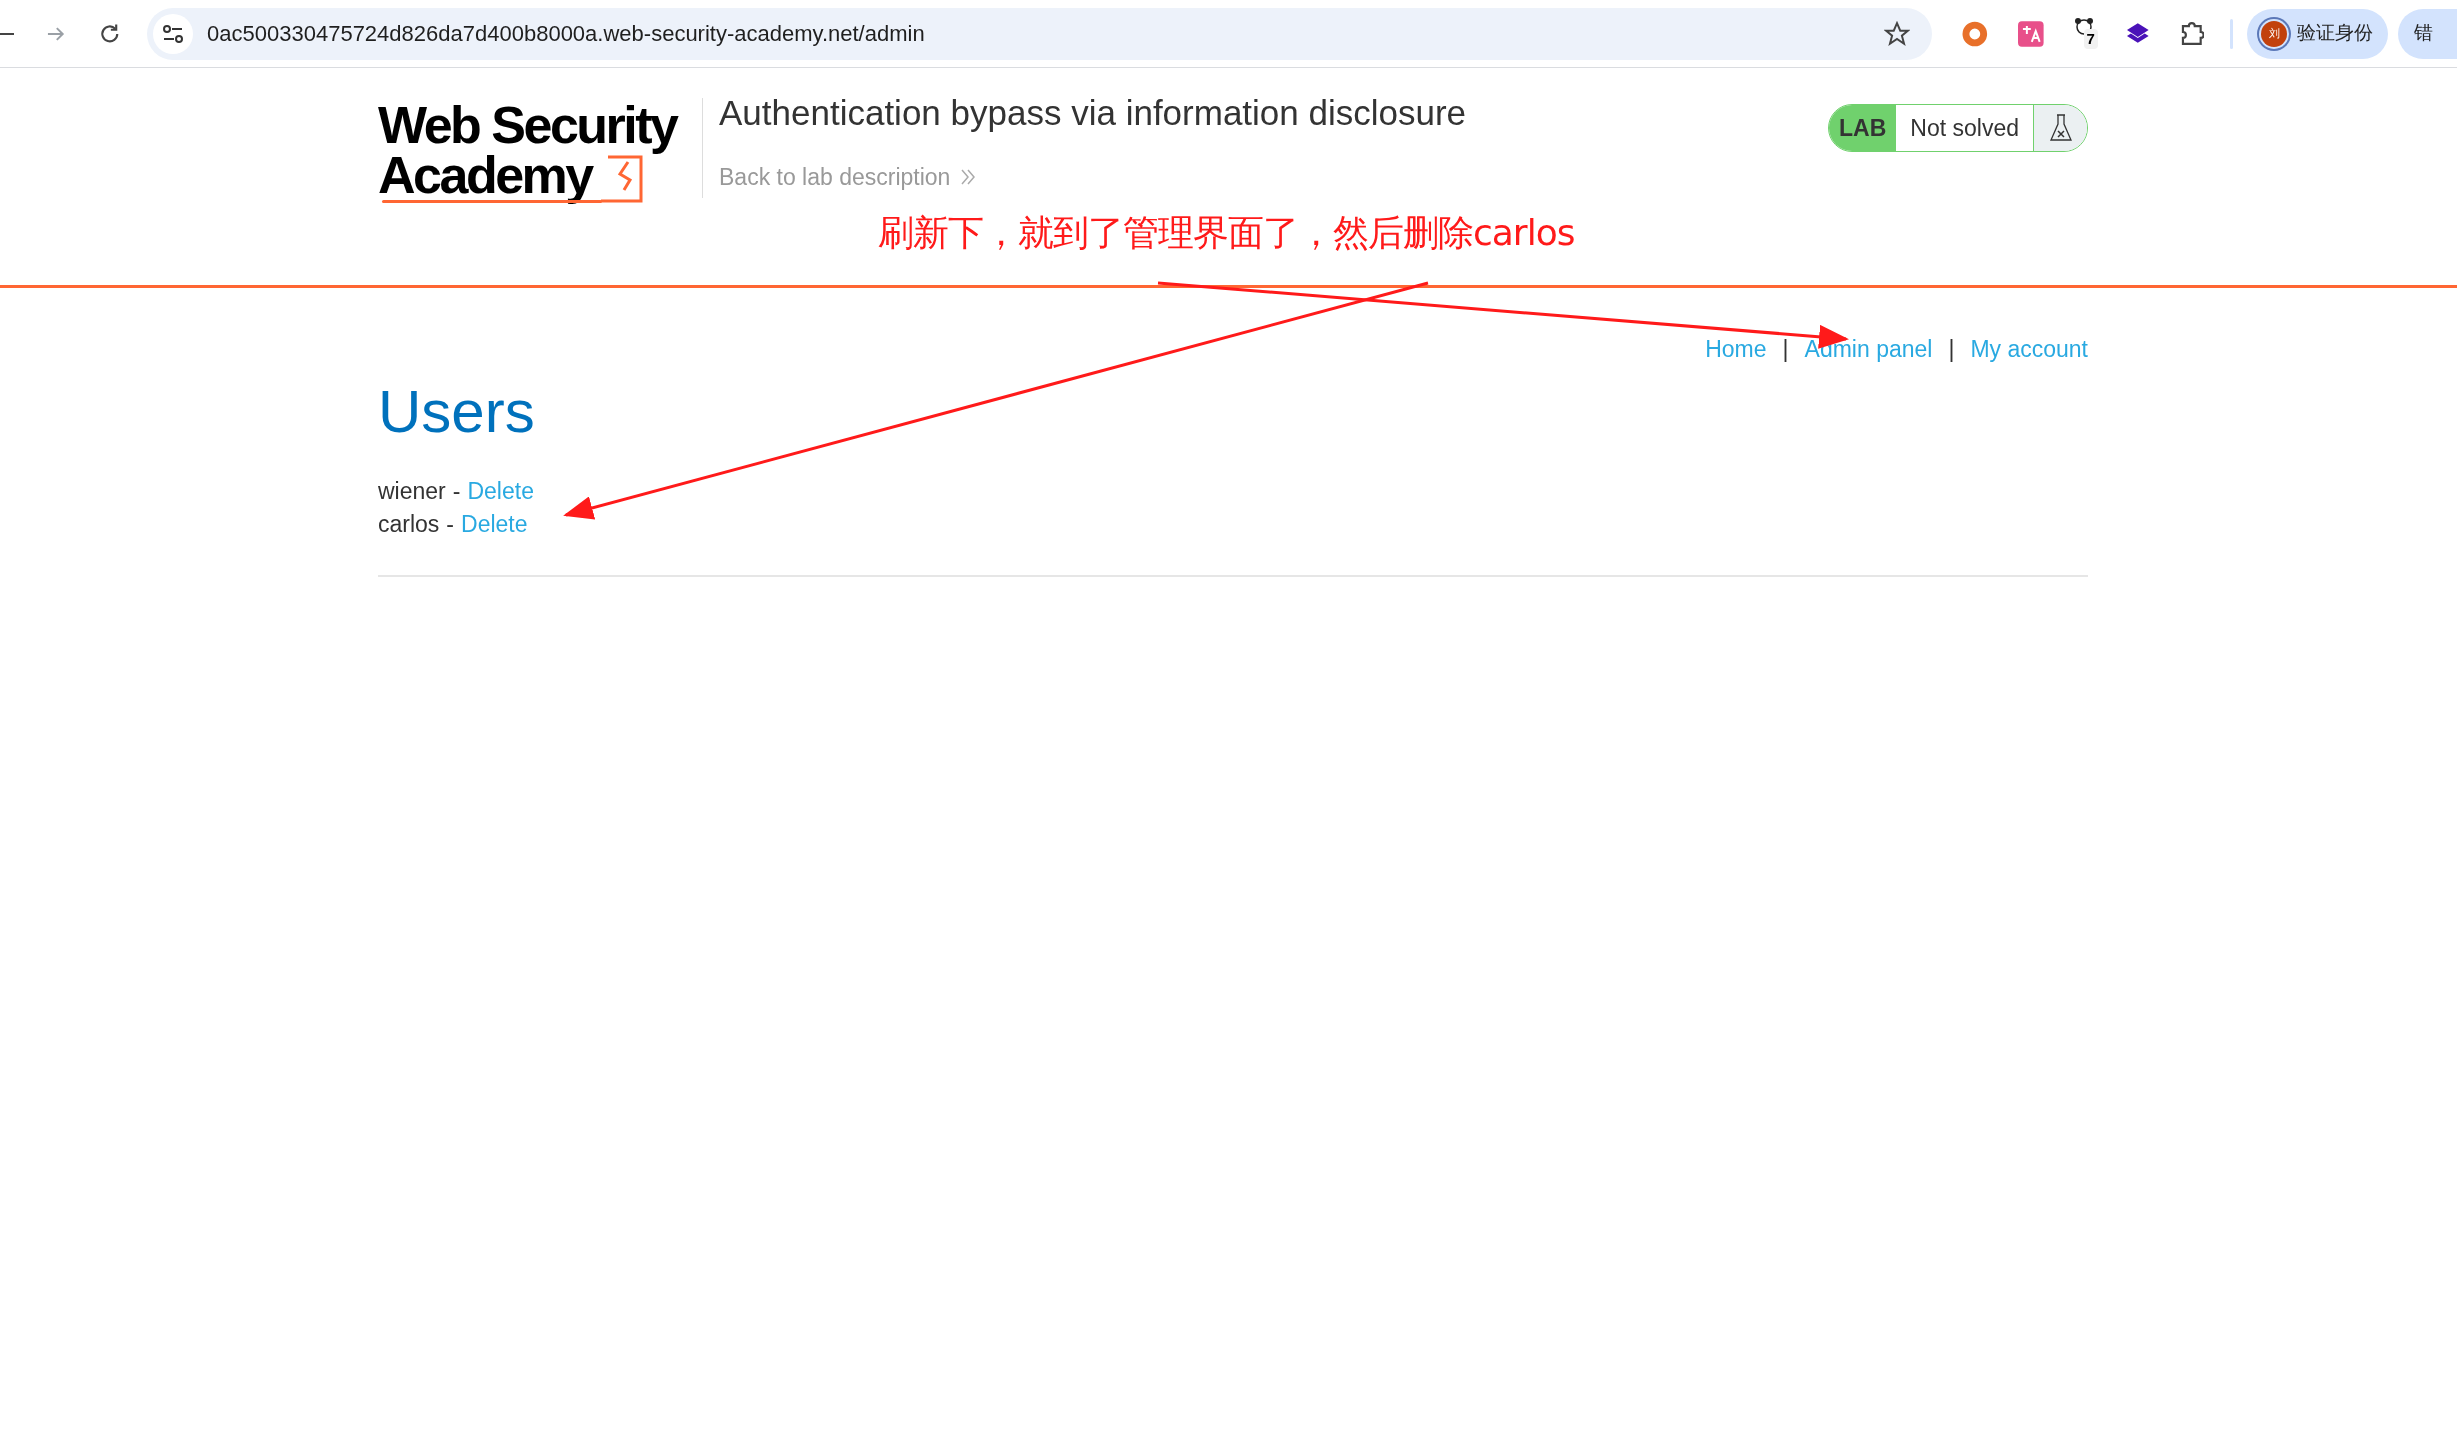  Describe the element at coordinates (2090, 38) in the screenshot. I see `extension-badge: 7` at that location.